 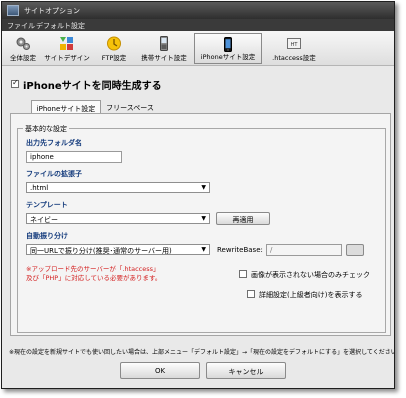 I want to click on menu-bar: ファイル デフォルト設定, so click(x=198, y=25).